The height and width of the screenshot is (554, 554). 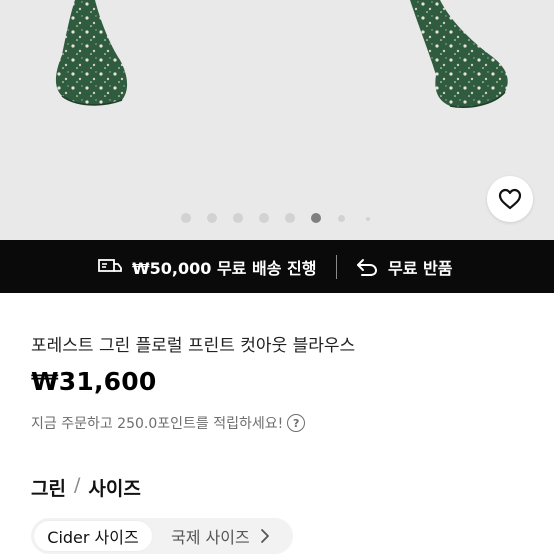 What do you see at coordinates (193, 346) in the screenshot?
I see `product-title: 포레스트 그린 플로럴 프린트 컷아웃 블라우스` at bounding box center [193, 346].